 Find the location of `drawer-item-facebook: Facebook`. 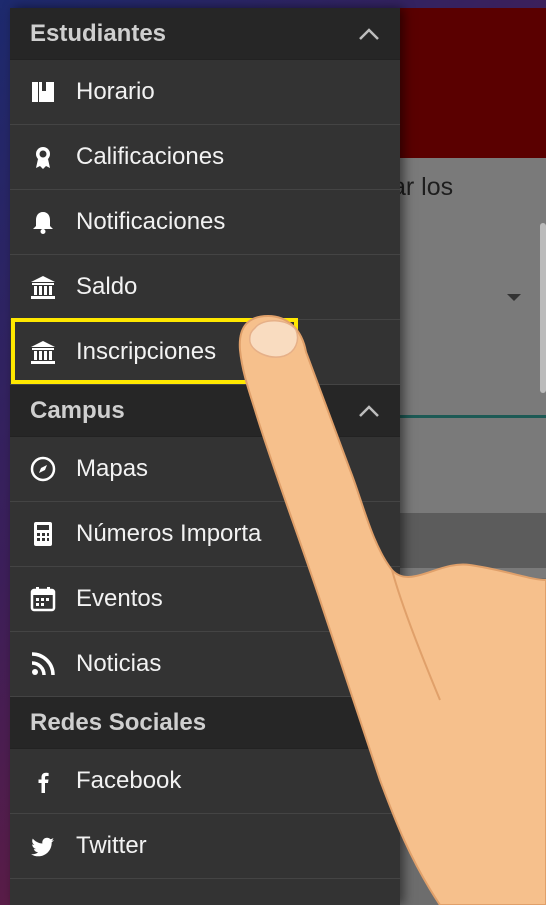

drawer-item-facebook: Facebook is located at coordinates (205, 781).